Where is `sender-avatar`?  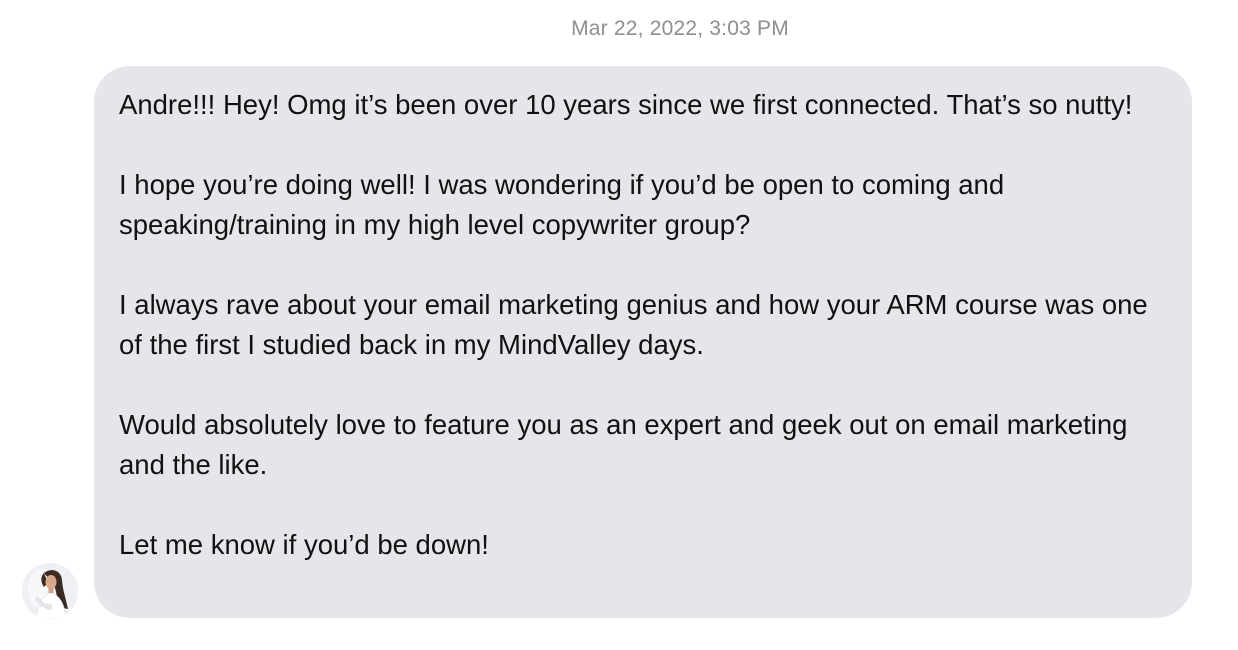 sender-avatar is located at coordinates (50, 591).